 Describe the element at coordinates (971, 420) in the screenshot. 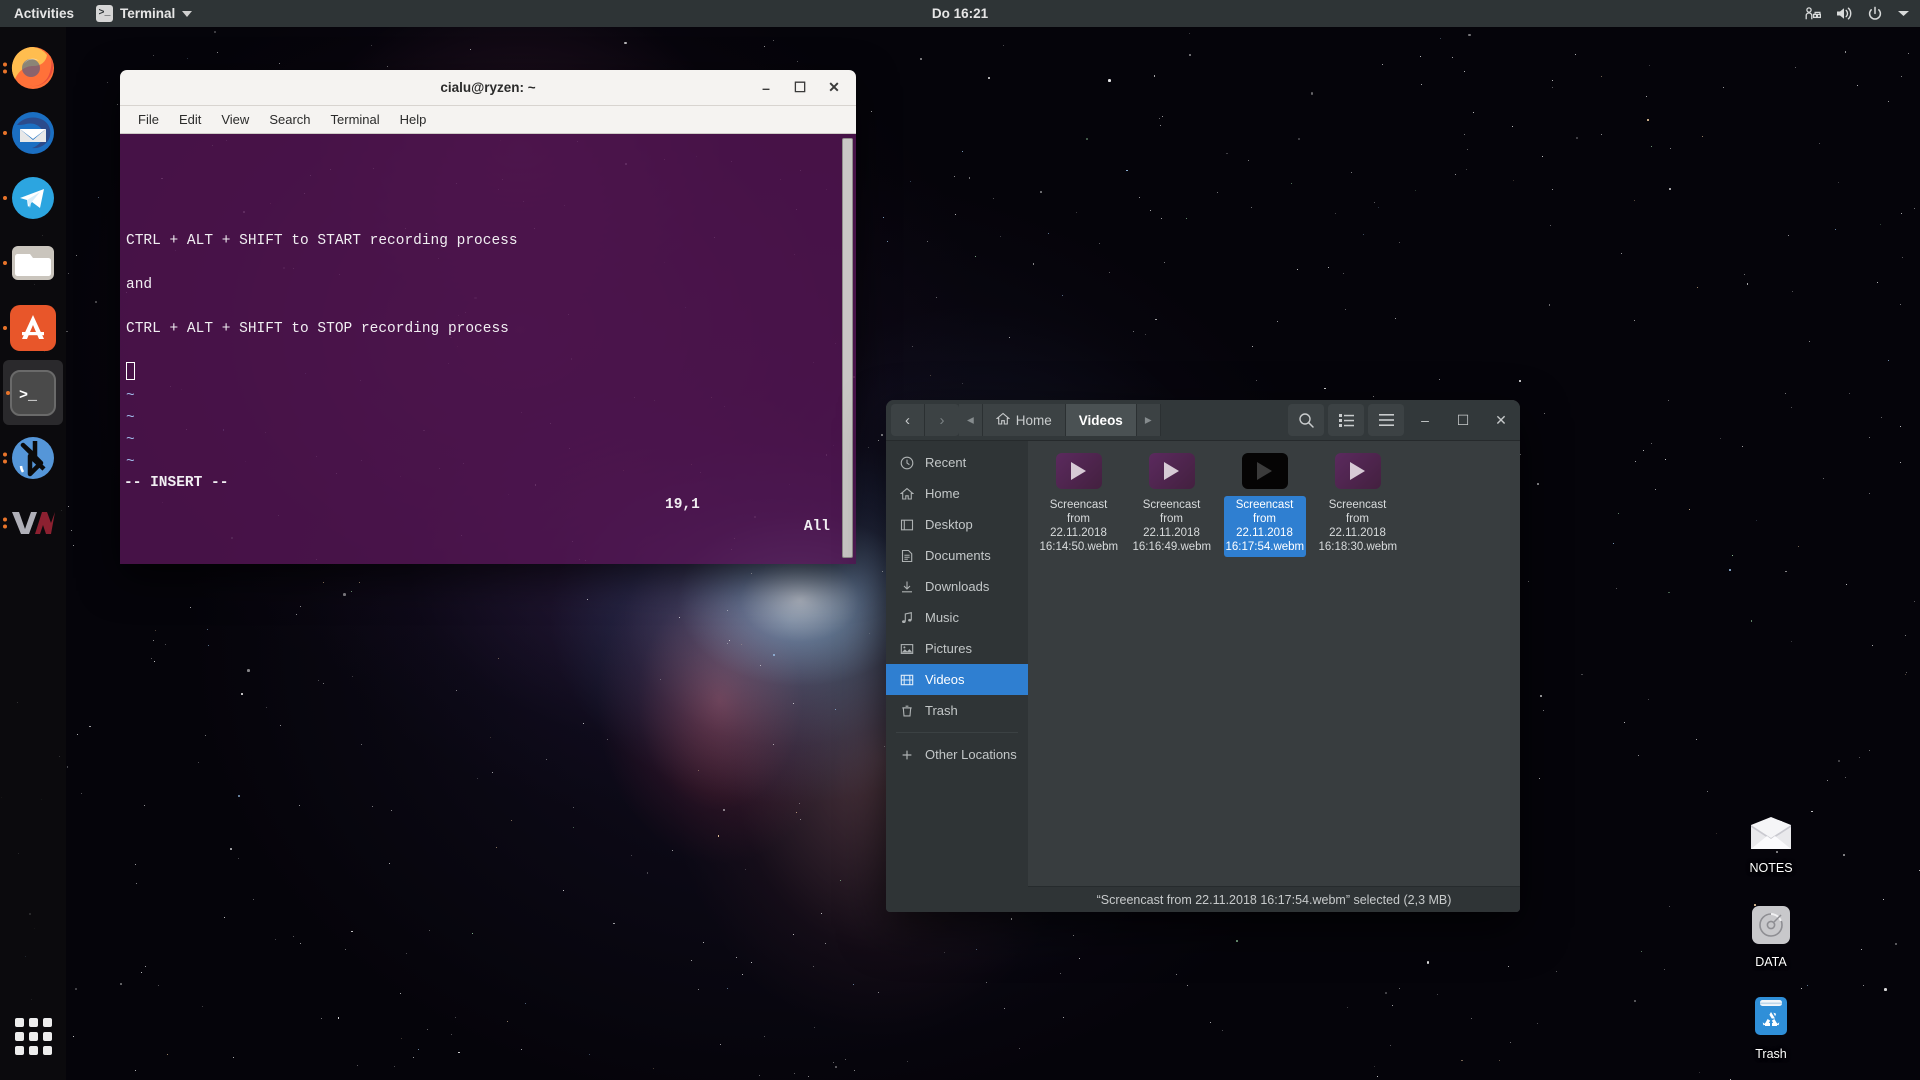

I see `breadcrumb-scroll-left: ◂` at that location.